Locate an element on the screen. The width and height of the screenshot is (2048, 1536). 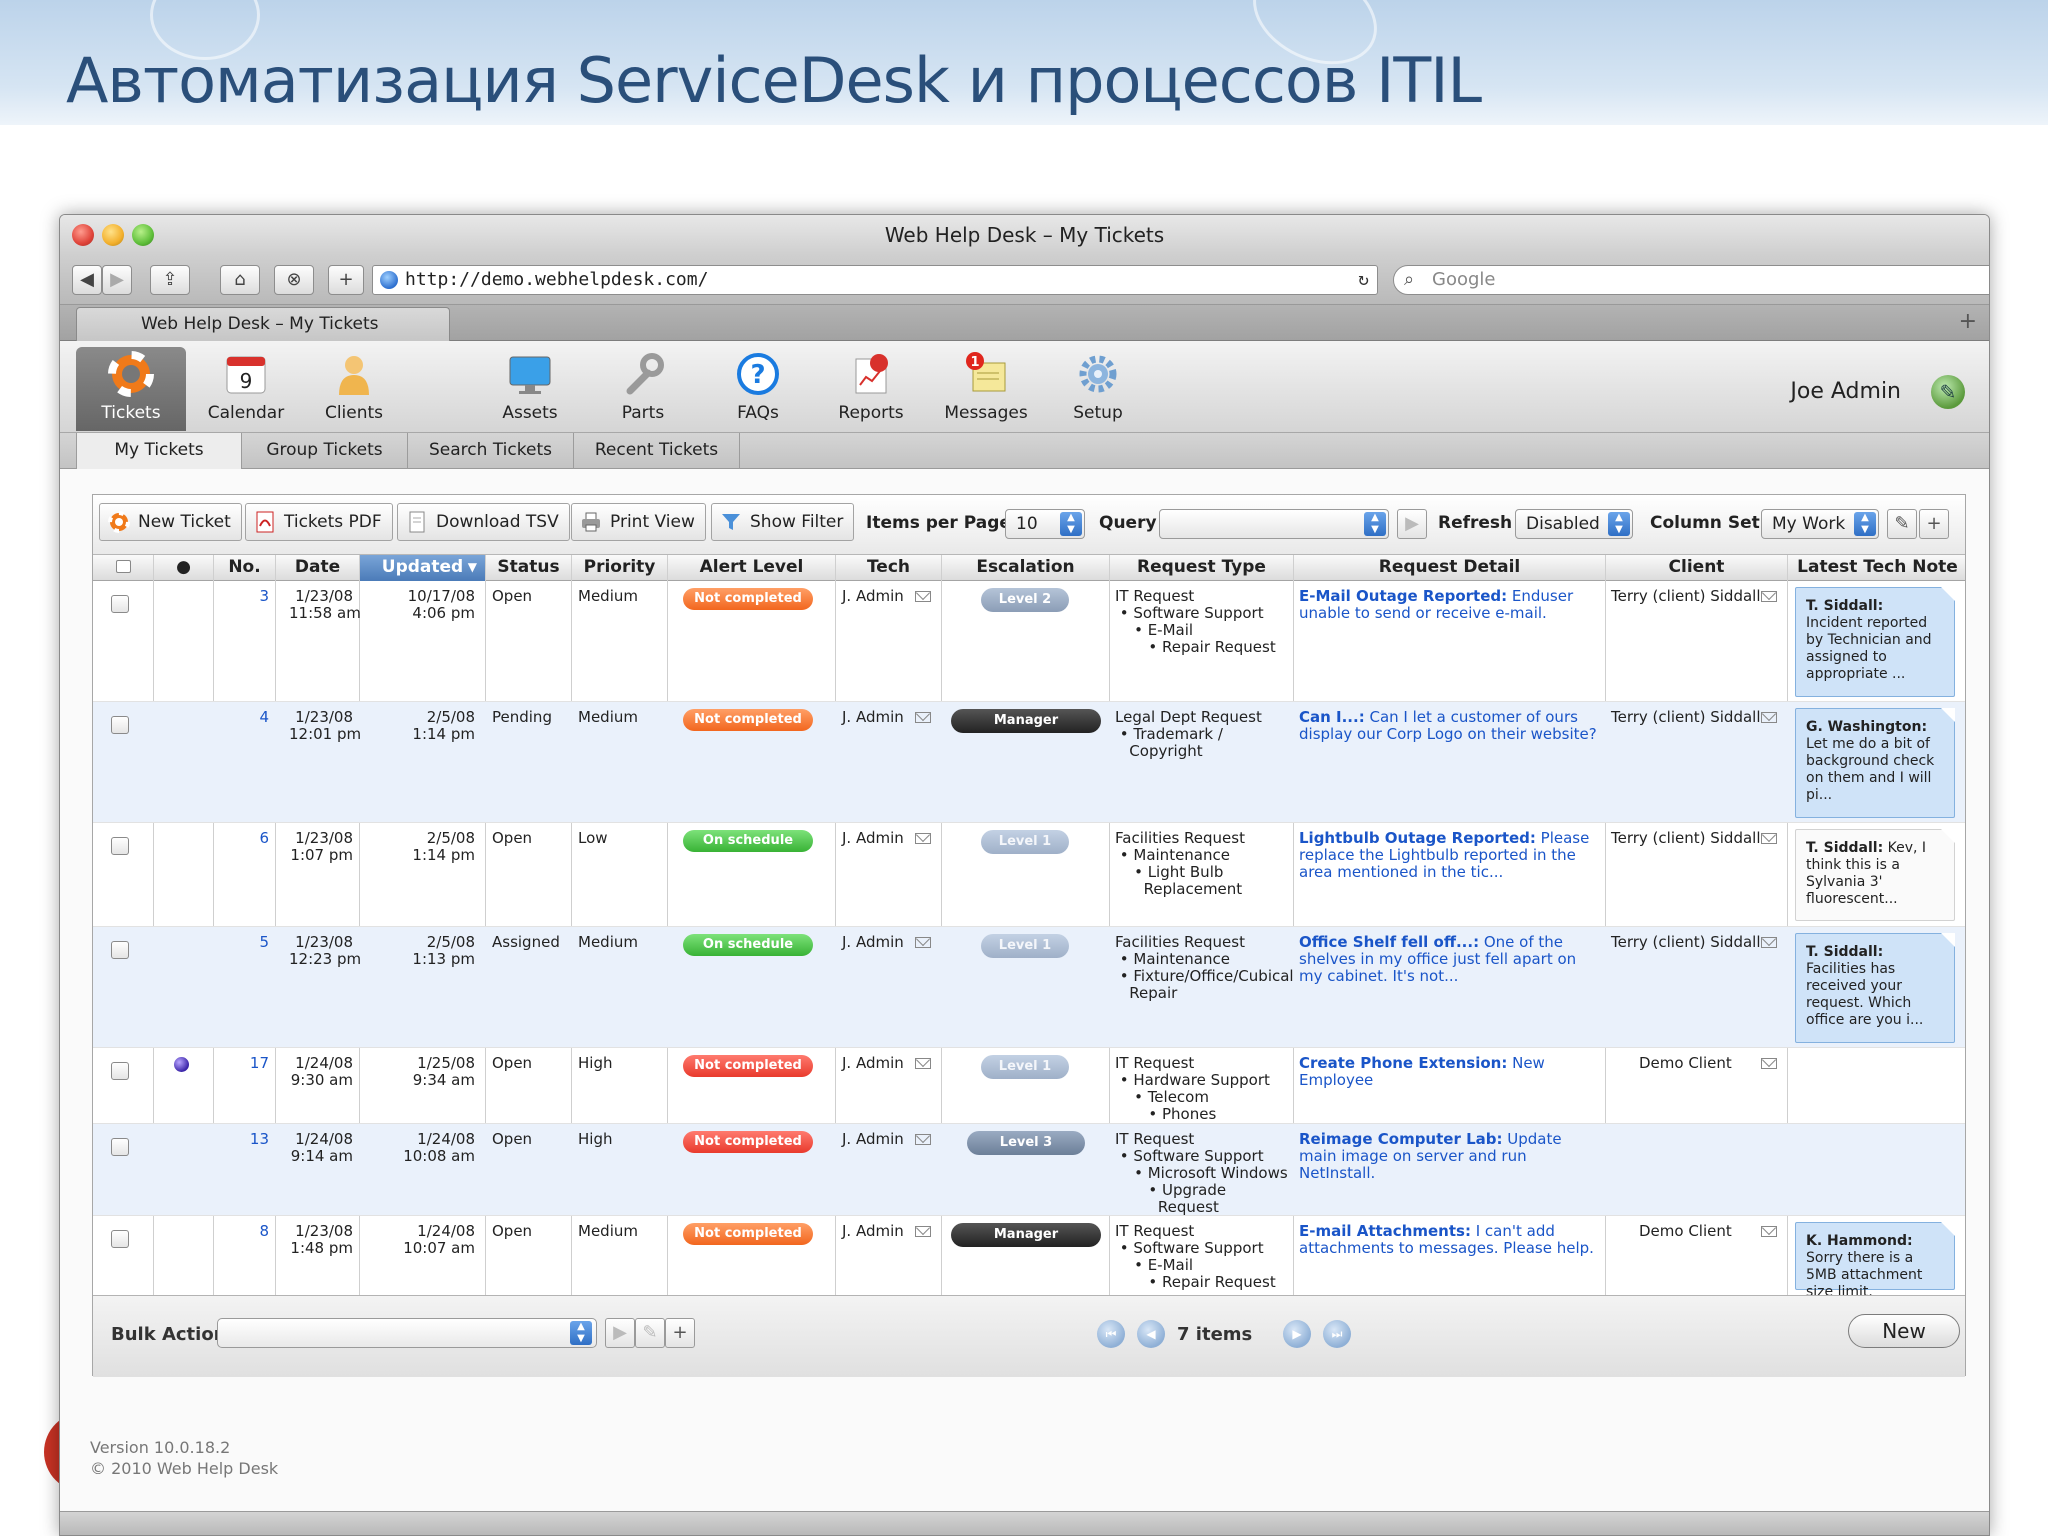
ticket-number-link: 3 is located at coordinates (254, 596).